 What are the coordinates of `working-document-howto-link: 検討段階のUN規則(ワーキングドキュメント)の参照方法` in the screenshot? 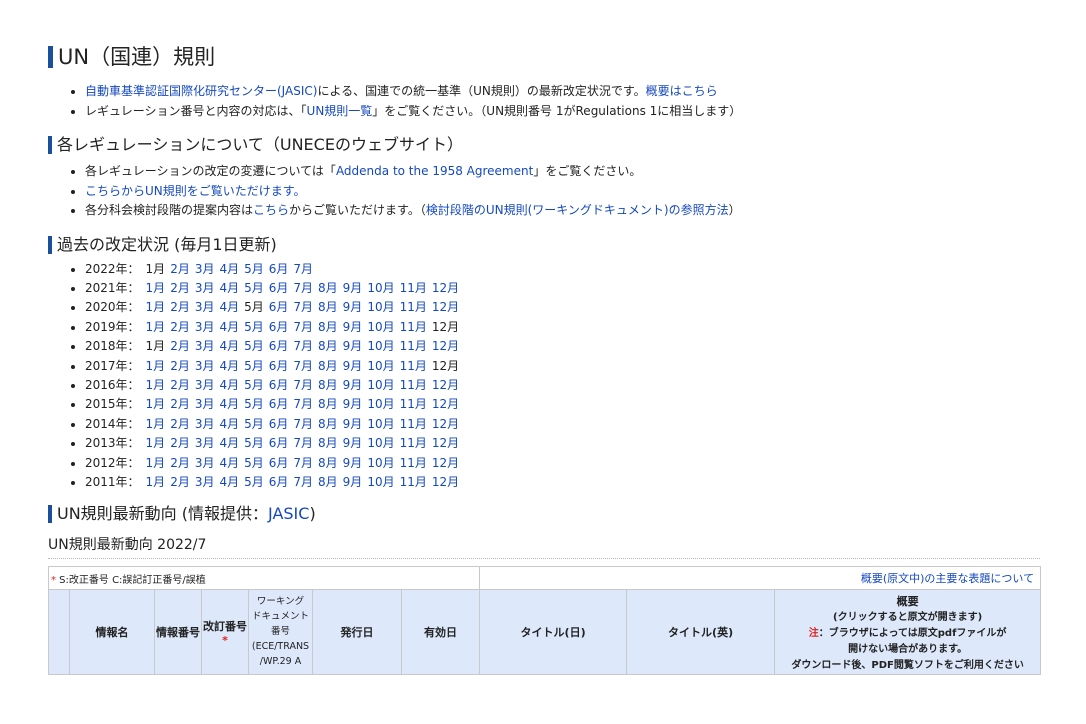 It's located at (577, 210).